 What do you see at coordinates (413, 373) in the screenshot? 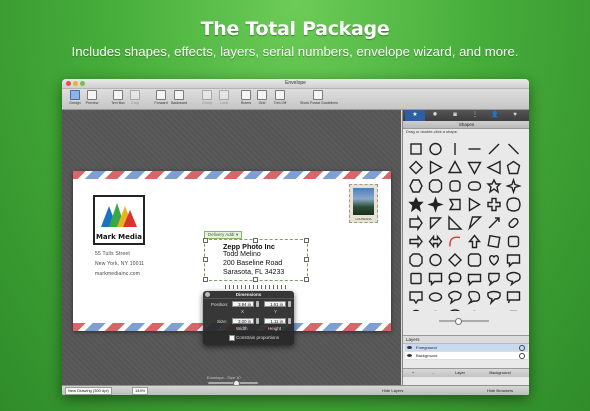
I see `add-layer-button: +` at bounding box center [413, 373].